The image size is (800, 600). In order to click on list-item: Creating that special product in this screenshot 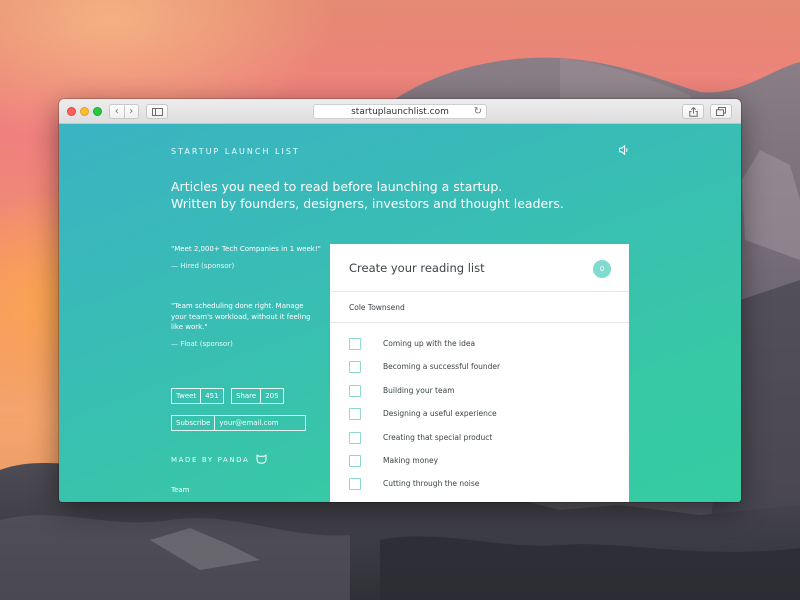, I will do `click(479, 442)`.